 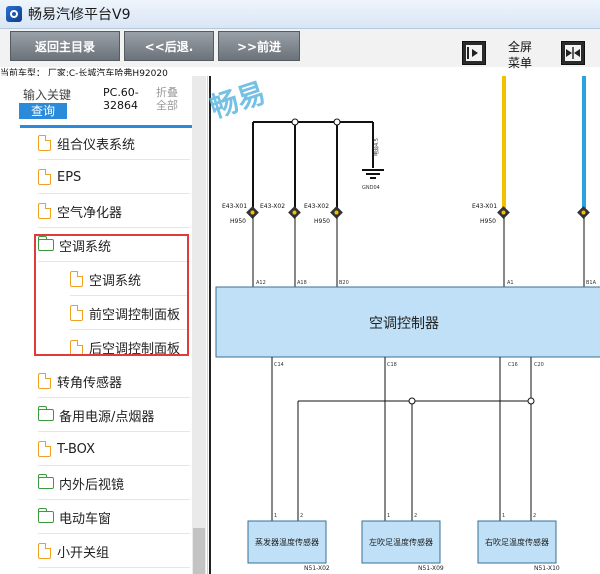 I want to click on collapse-all-line1: 折叠, so click(x=167, y=92).